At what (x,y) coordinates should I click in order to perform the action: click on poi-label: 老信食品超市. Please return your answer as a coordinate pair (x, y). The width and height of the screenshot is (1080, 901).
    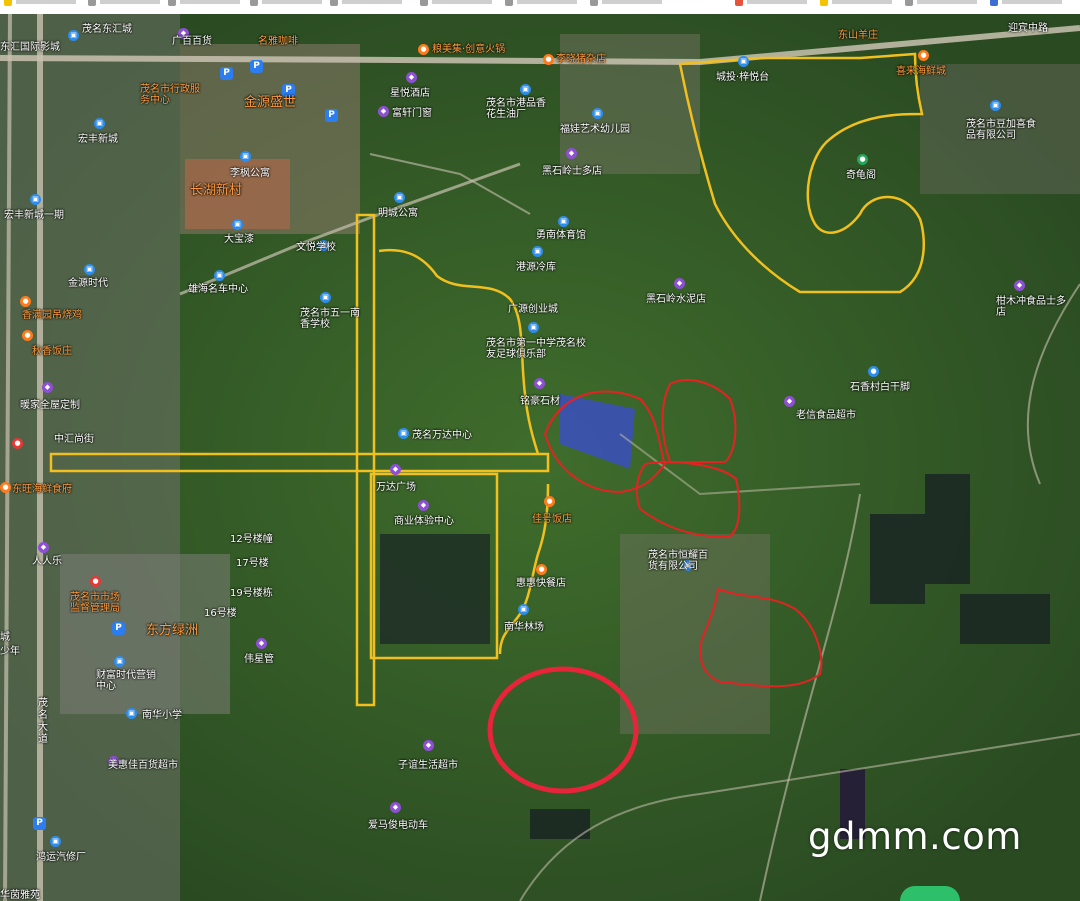
    Looking at the image, I should click on (826, 415).